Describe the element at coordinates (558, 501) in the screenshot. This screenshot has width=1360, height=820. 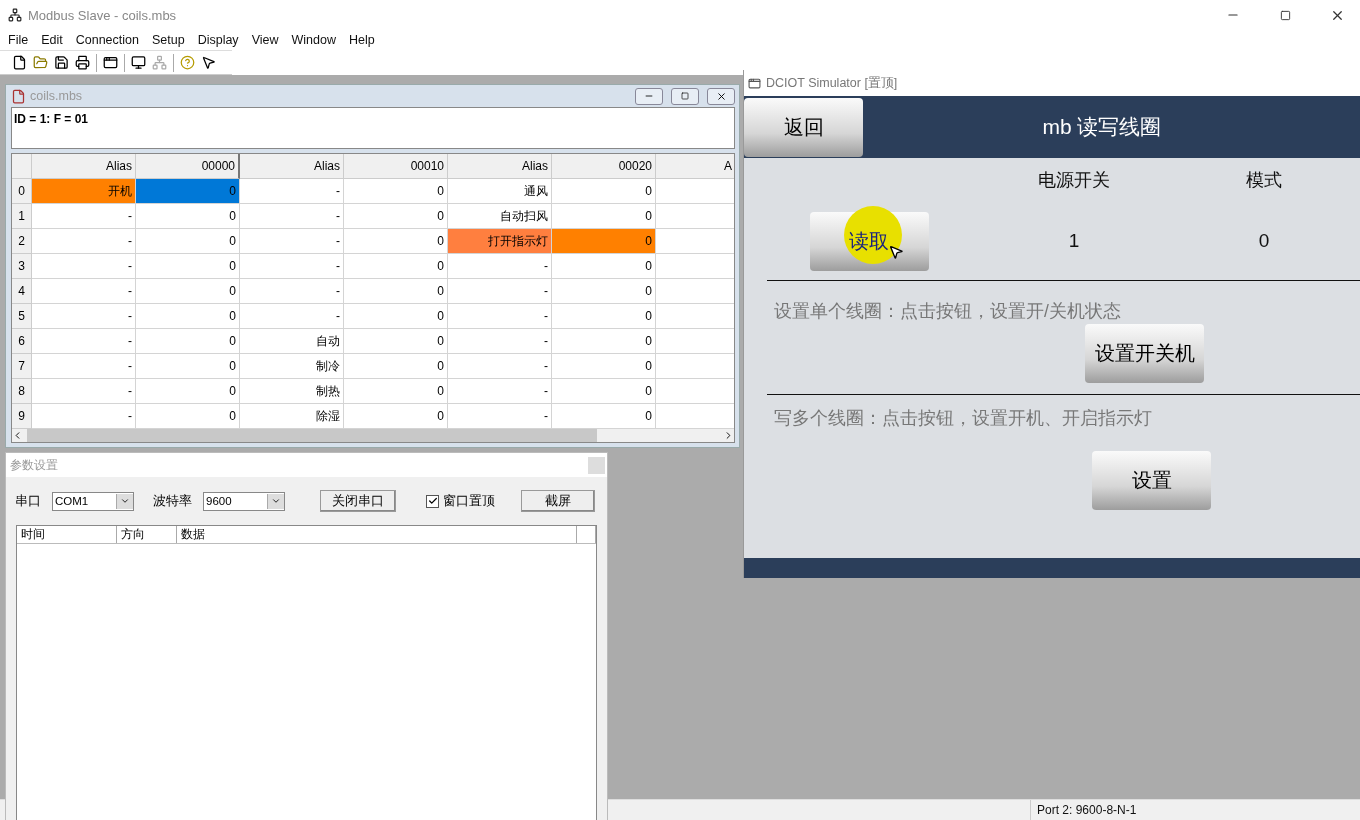
I see `screenshot-button: 截屏` at that location.